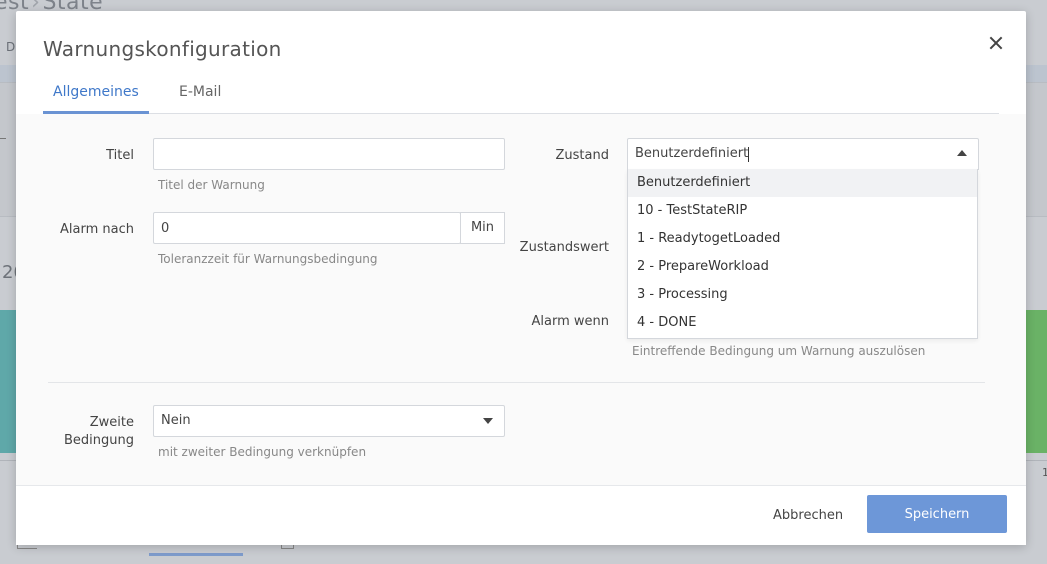  Describe the element at coordinates (329, 154) in the screenshot. I see `titel-input` at that location.